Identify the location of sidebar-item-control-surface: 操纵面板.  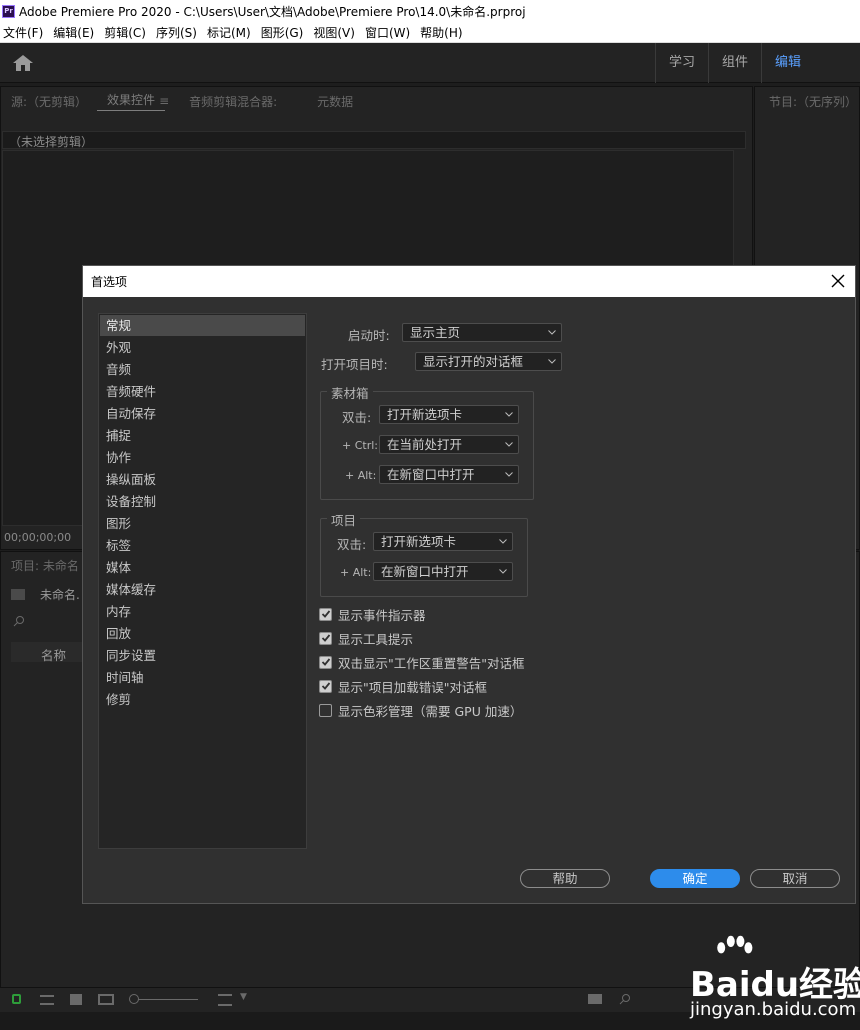
(202, 479).